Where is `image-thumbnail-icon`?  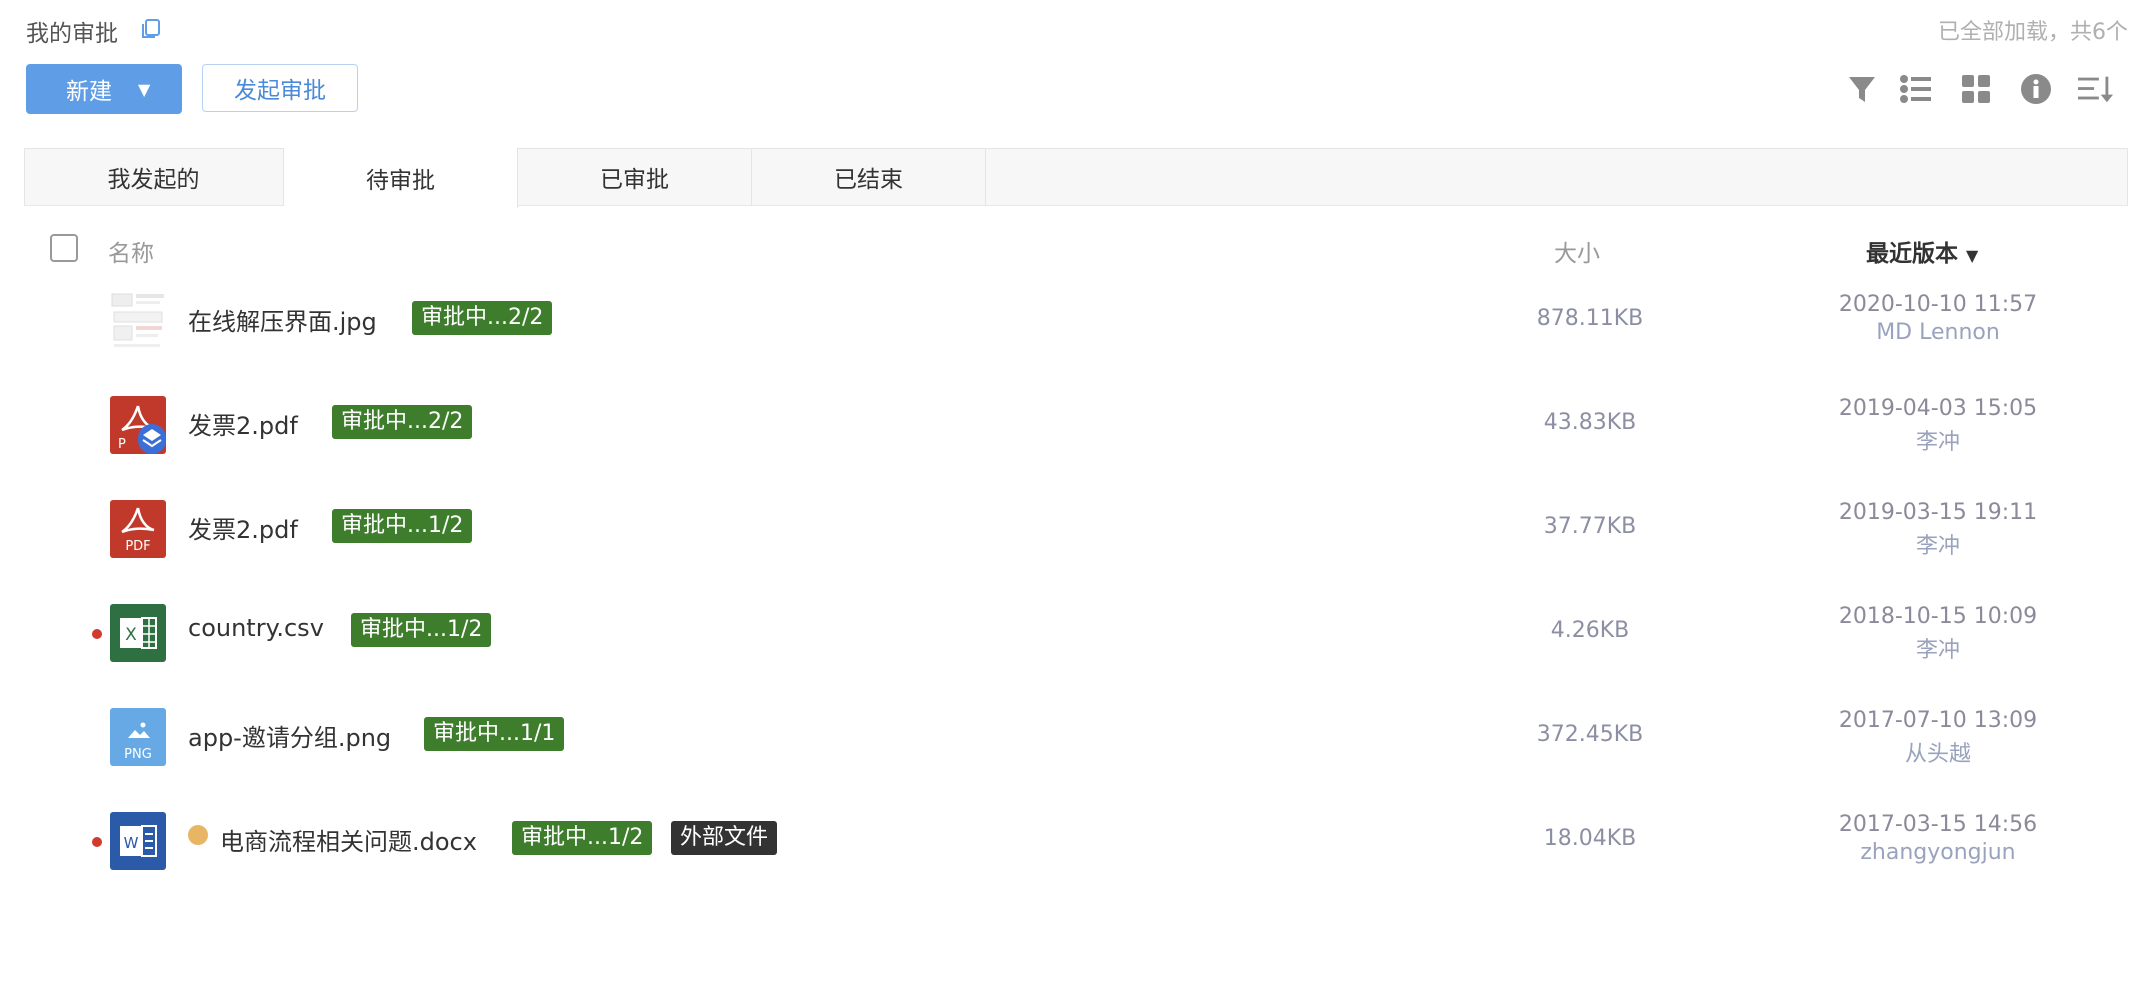 image-thumbnail-icon is located at coordinates (138, 321).